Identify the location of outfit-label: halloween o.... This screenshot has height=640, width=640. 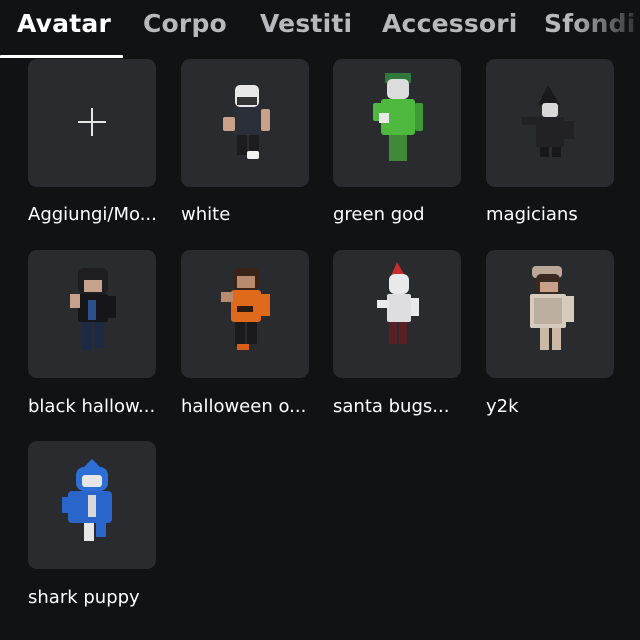
(244, 406).